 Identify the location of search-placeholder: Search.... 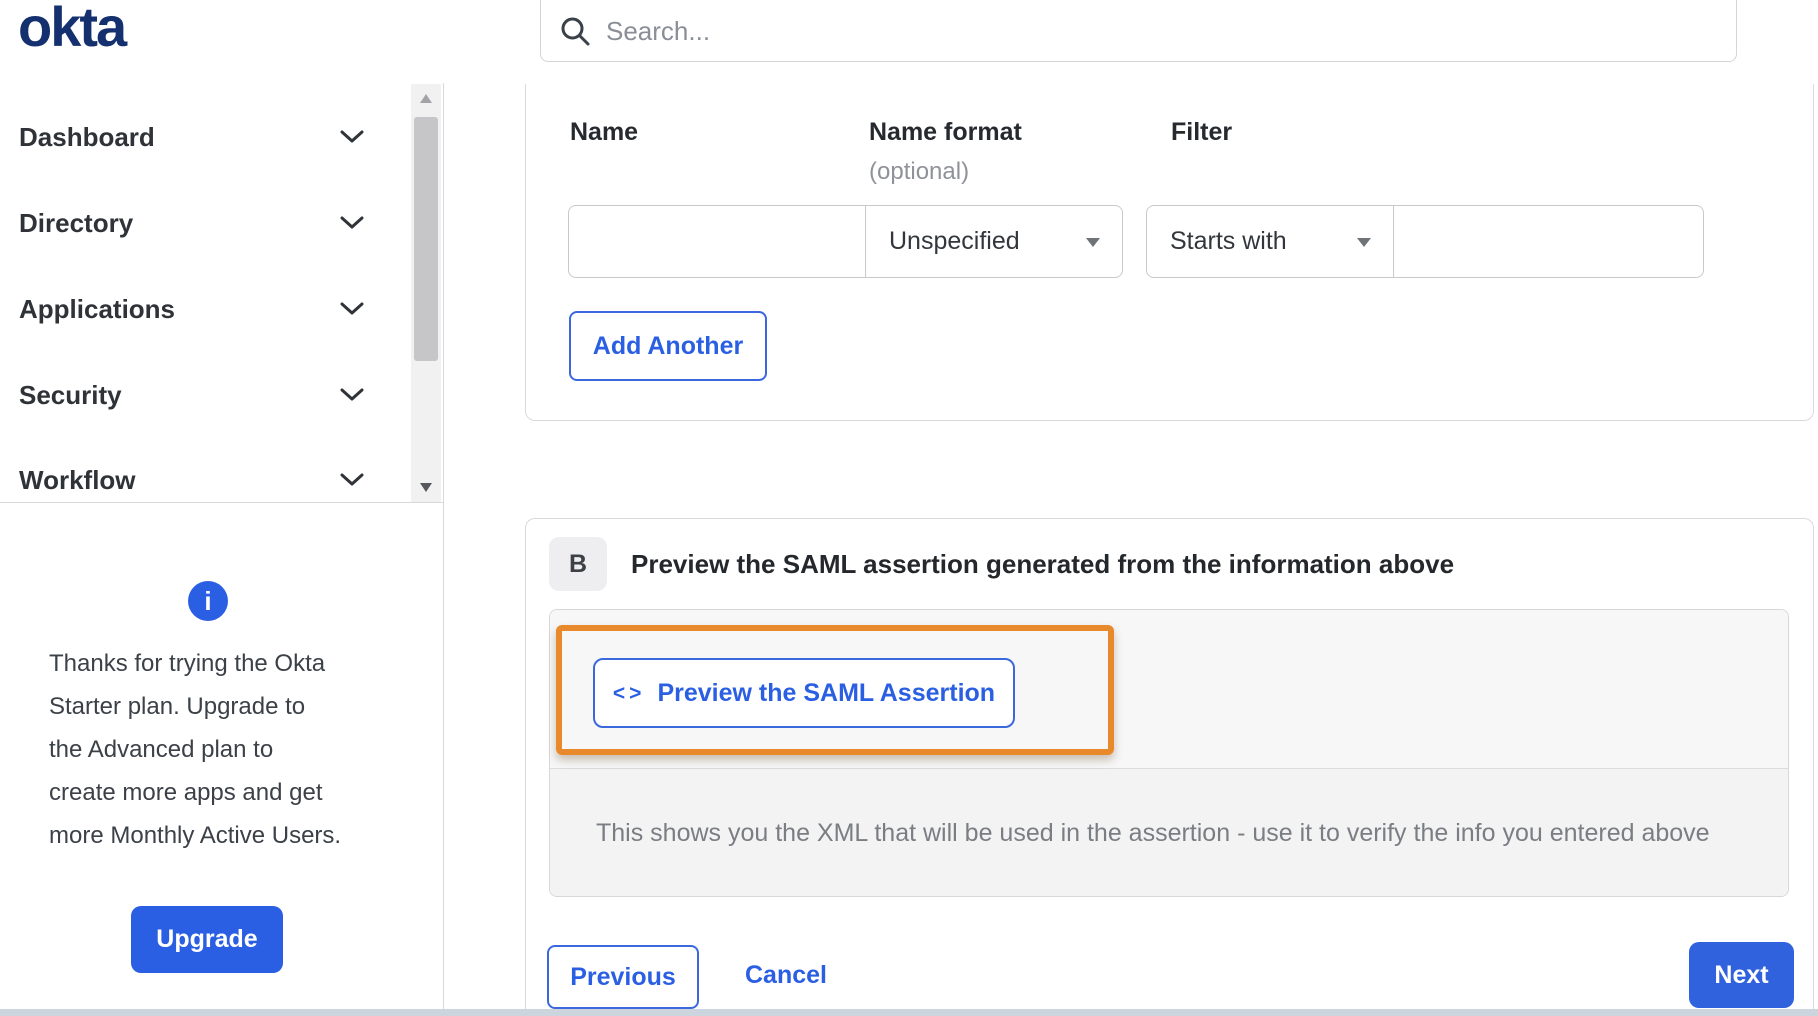
(658, 30).